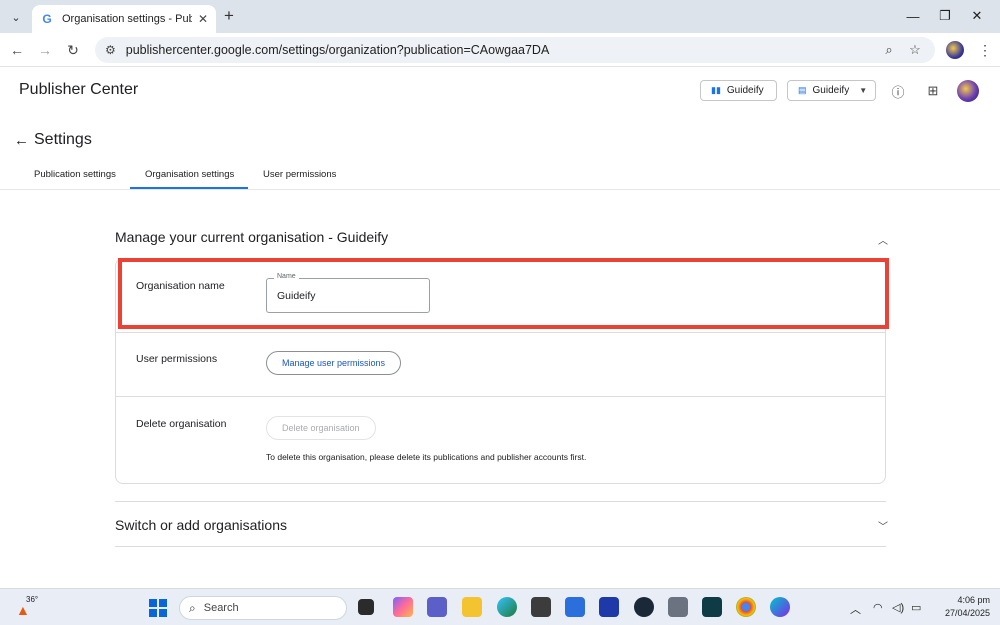 Image resolution: width=1000 pixels, height=625 pixels. I want to click on file-explorer-icon, so click(472, 607).